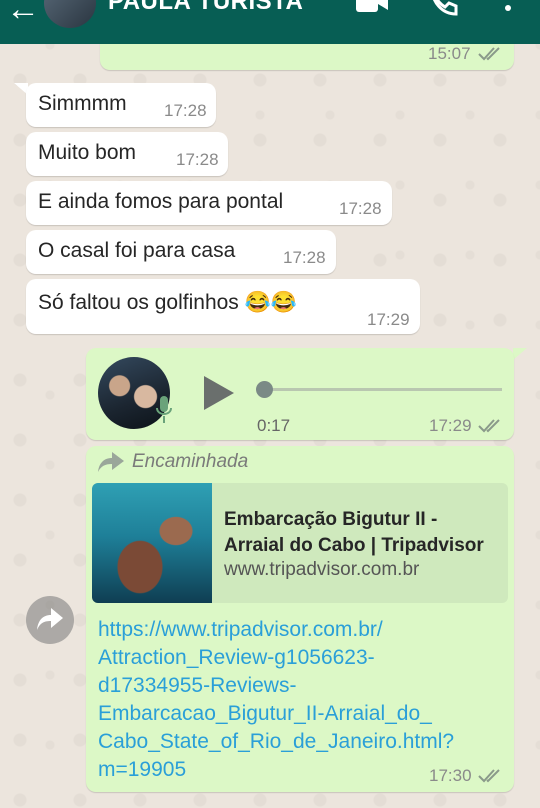 This screenshot has height=808, width=540. I want to click on url-link-line: Cabo_State_of_Rio_de_Janeiro.html?, so click(276, 742).